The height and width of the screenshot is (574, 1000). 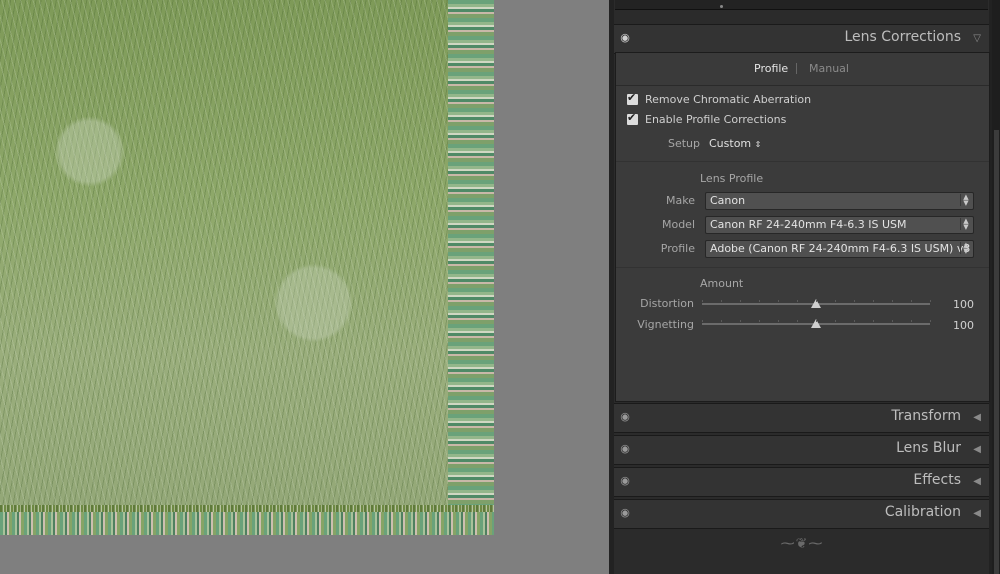 What do you see at coordinates (667, 303) in the screenshot?
I see `distortion-label: Distortion` at bounding box center [667, 303].